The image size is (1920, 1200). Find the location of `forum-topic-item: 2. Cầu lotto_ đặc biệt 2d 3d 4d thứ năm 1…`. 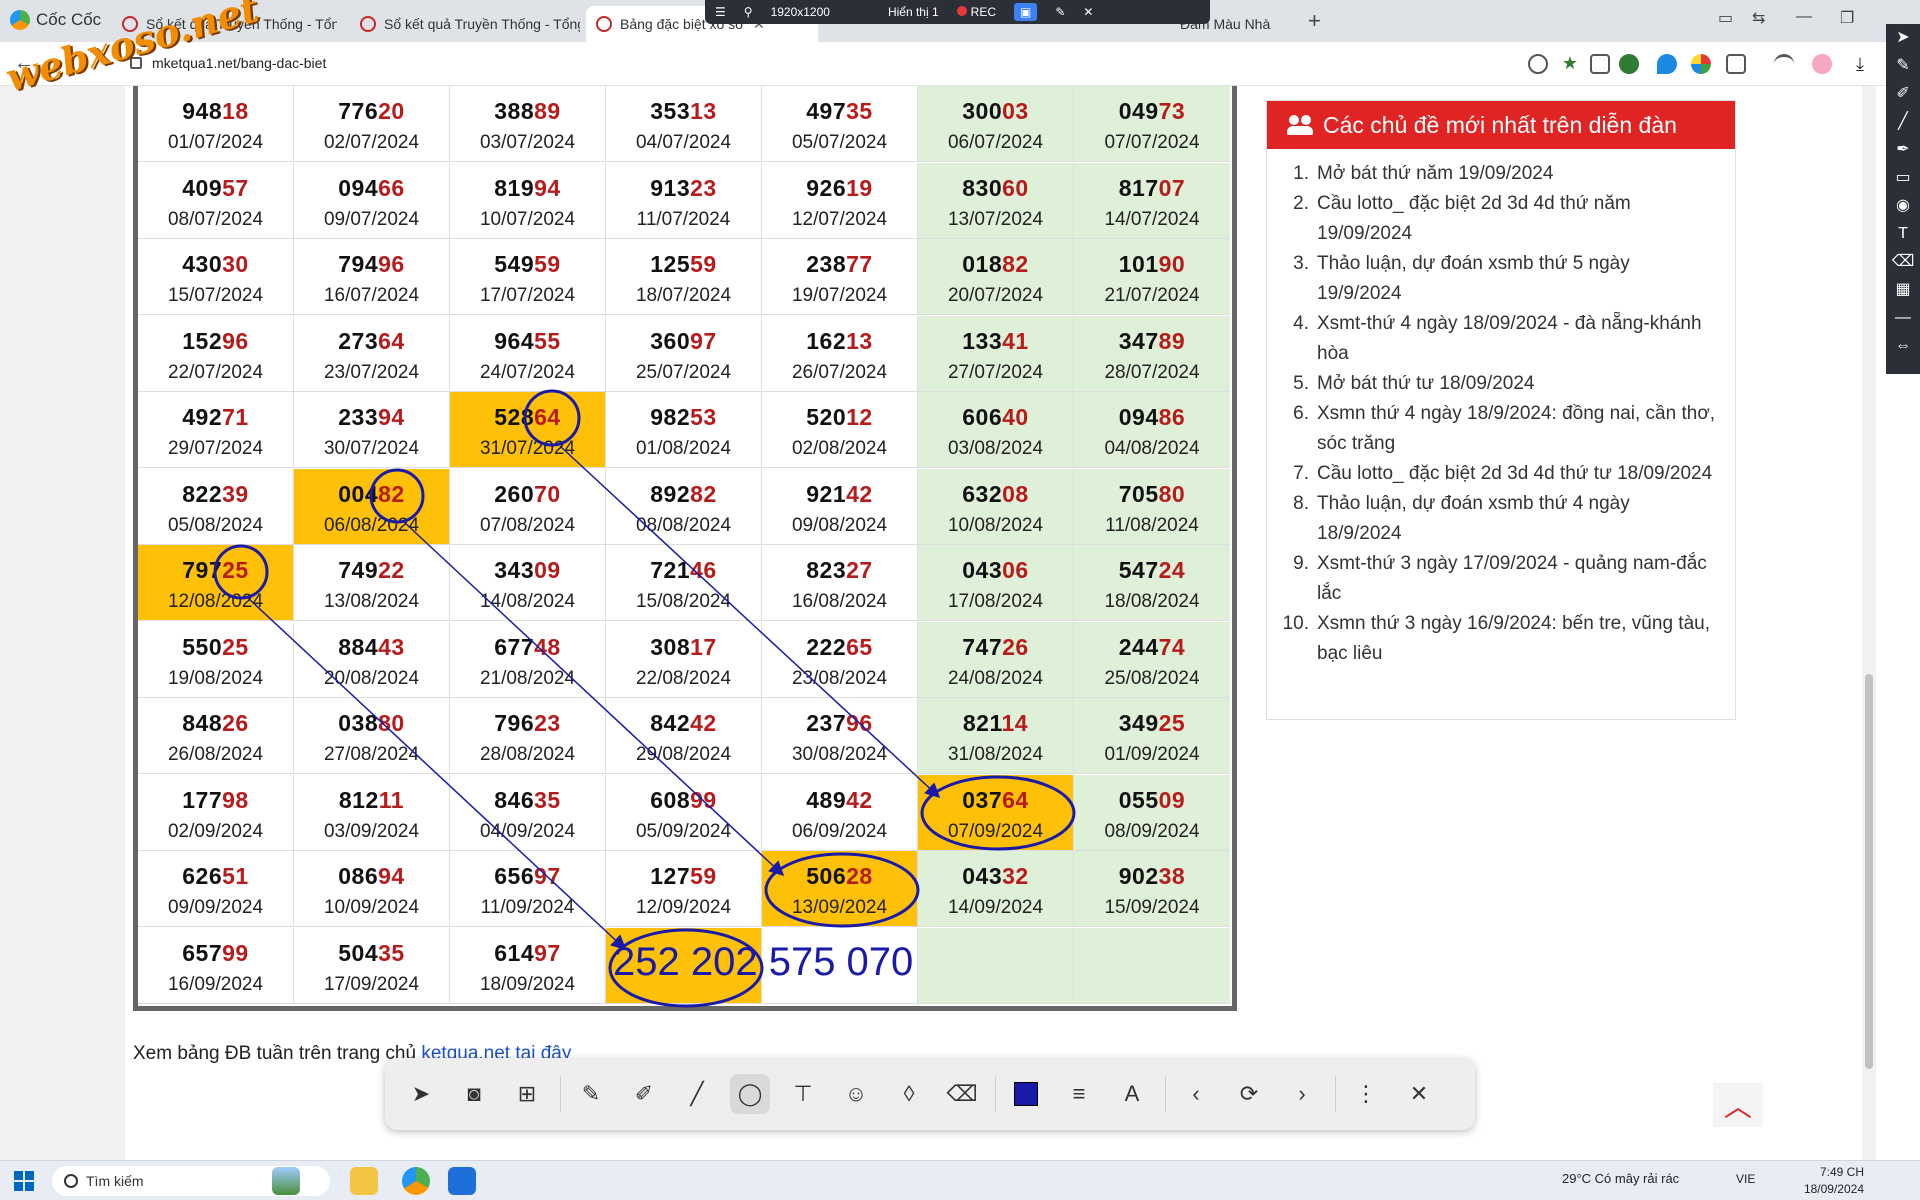

forum-topic-item: 2. Cầu lotto_ đặc biệt 2d 3d 4d thứ năm 1… is located at coordinates (1500, 219).